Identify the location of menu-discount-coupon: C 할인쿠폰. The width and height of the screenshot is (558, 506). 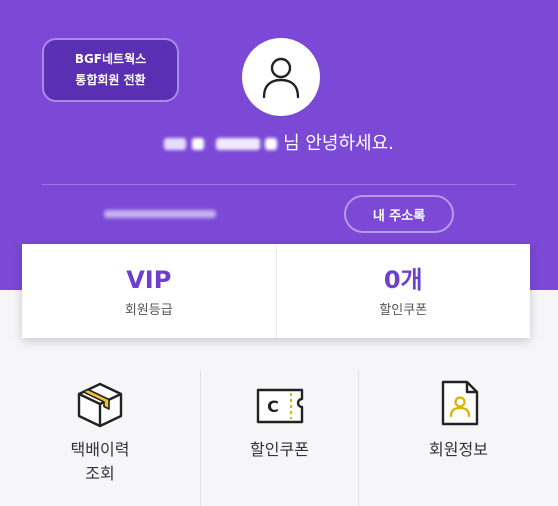
(279, 438).